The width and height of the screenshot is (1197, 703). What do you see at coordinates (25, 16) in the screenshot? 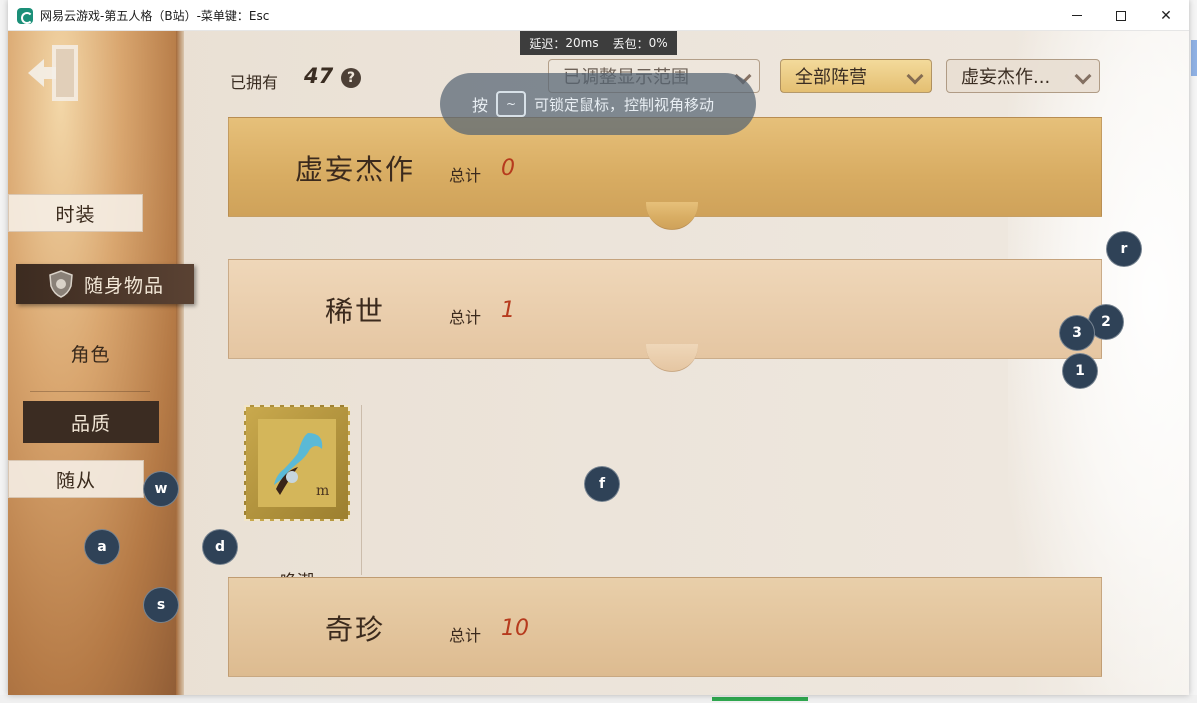
I see `app-logo-icon` at bounding box center [25, 16].